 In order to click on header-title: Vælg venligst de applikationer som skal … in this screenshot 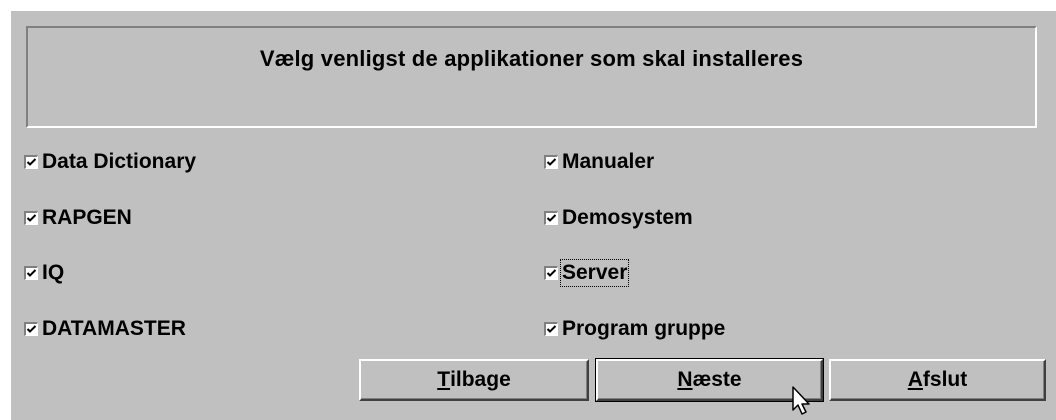, I will do `click(531, 58)`.